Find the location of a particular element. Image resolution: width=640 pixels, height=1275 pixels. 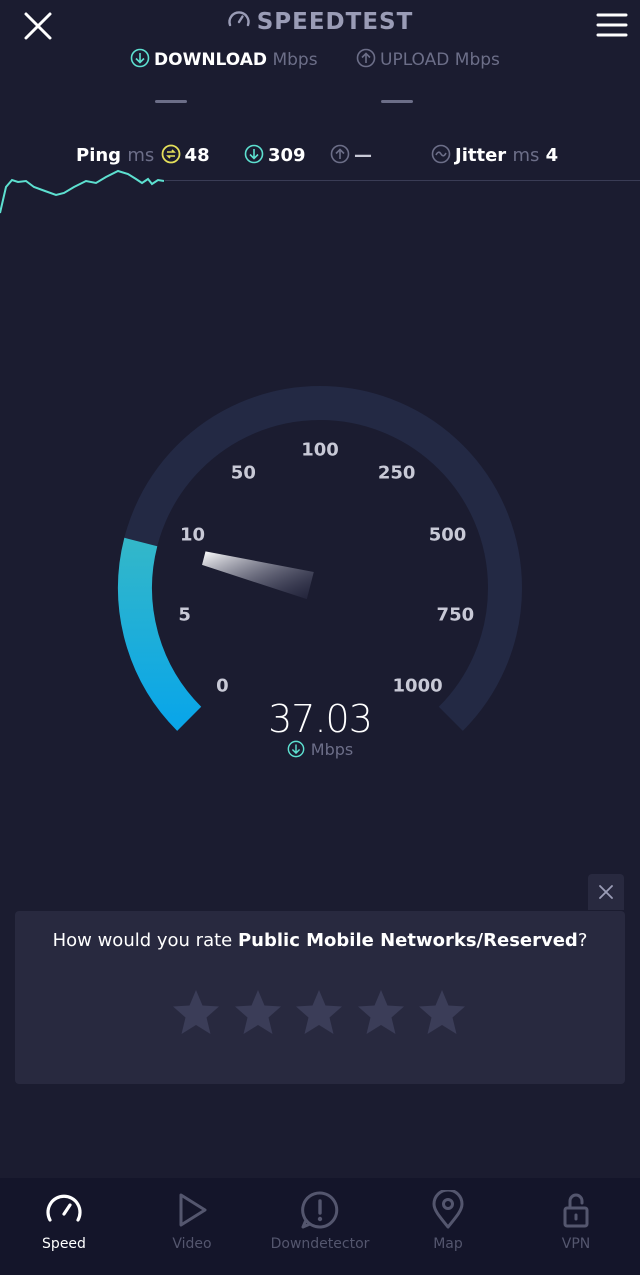

ping-metric: Ping ms 48 is located at coordinates (143, 155).